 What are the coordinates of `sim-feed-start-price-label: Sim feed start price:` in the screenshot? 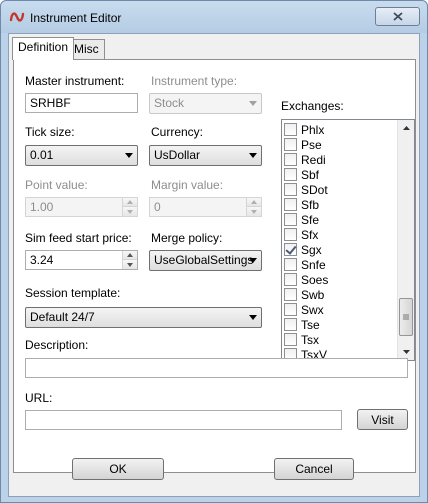 It's located at (78, 238).